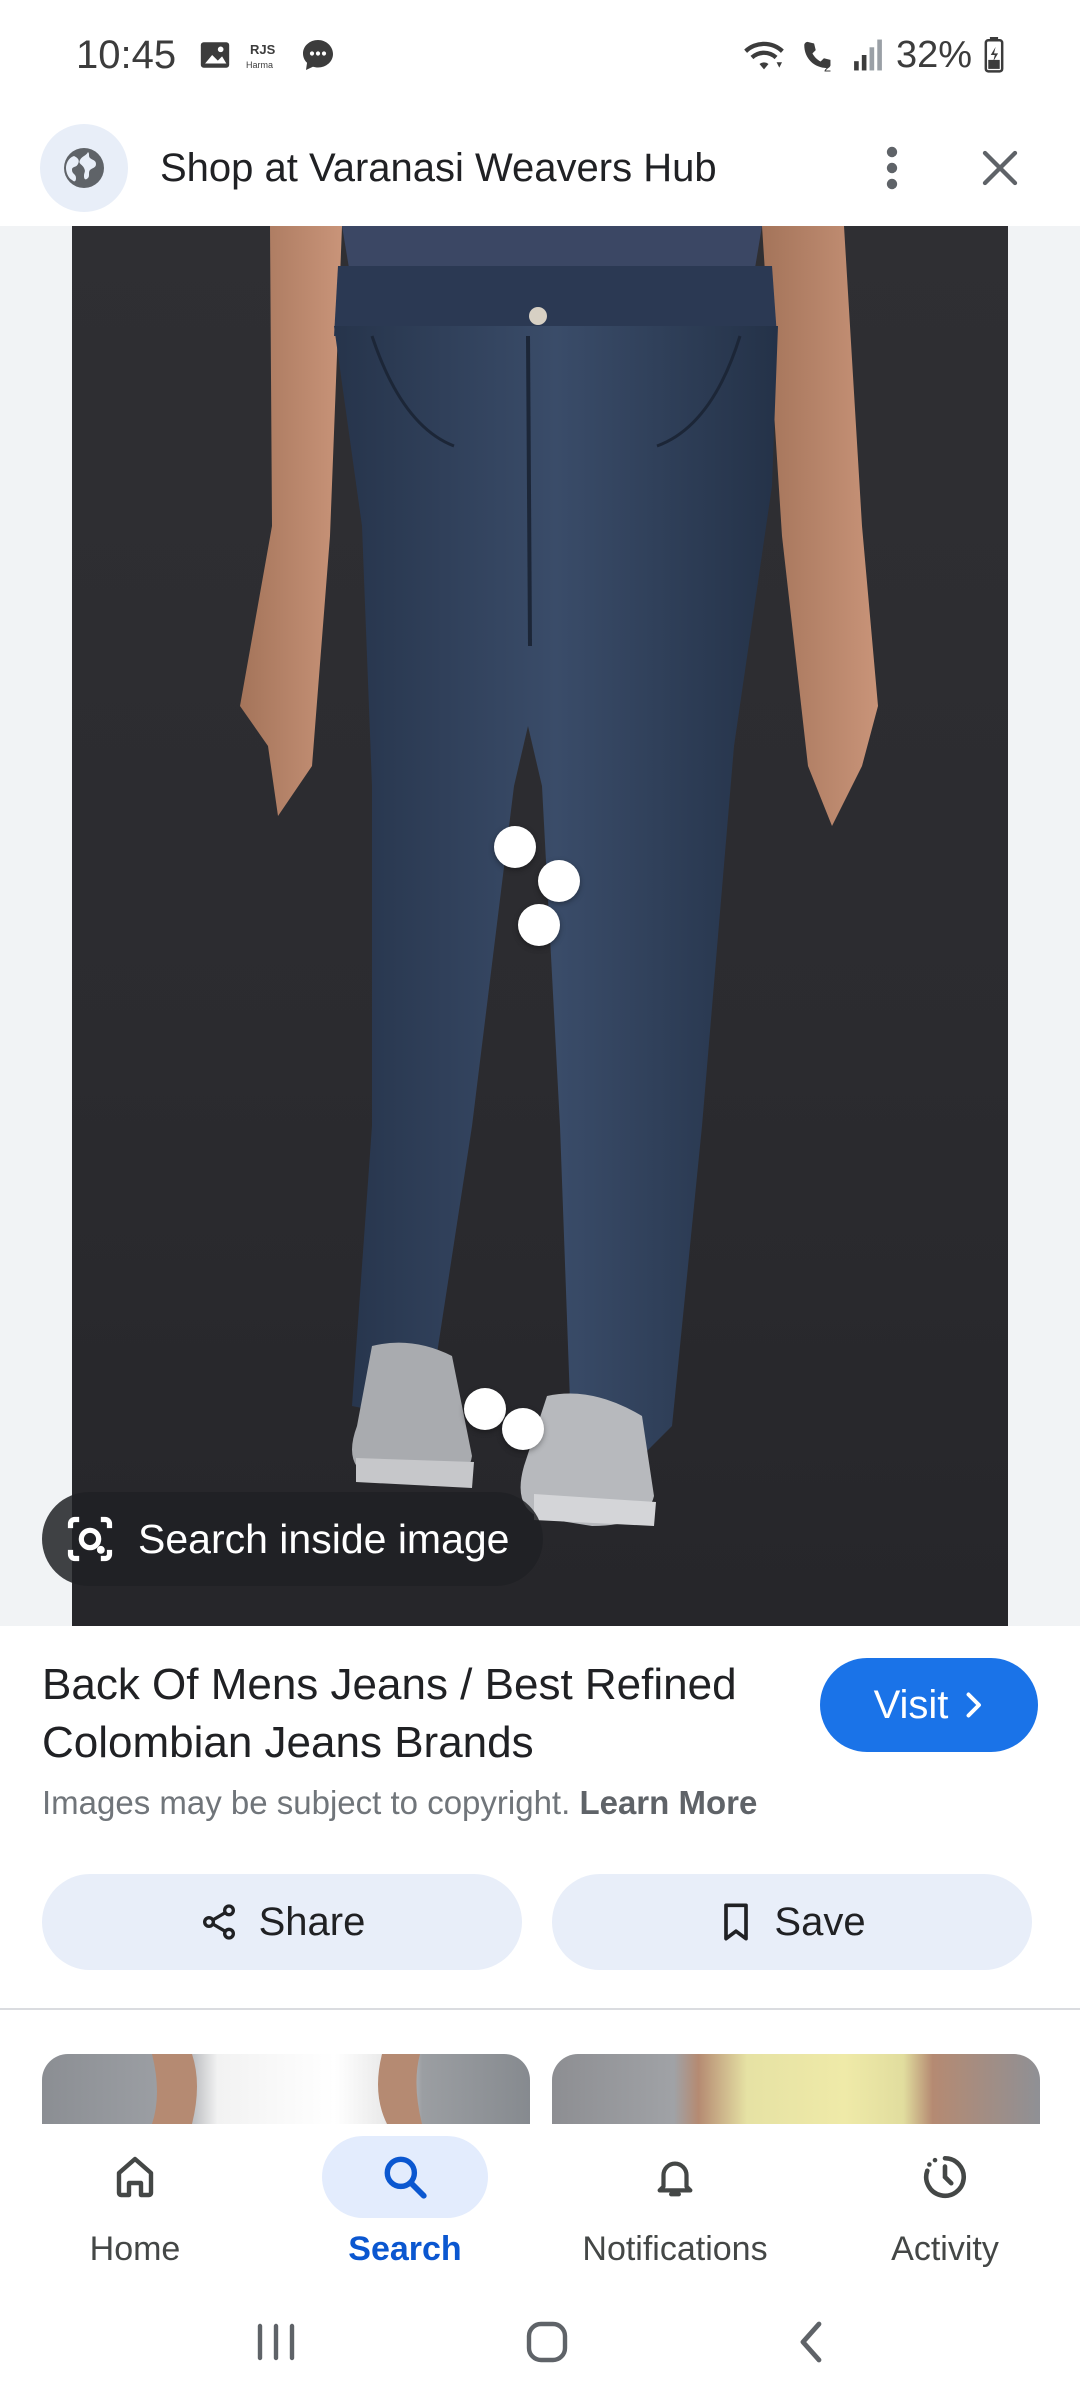 The image size is (1080, 2400). Describe the element at coordinates (263, 49) in the screenshot. I see `svg-text: RJS` at that location.